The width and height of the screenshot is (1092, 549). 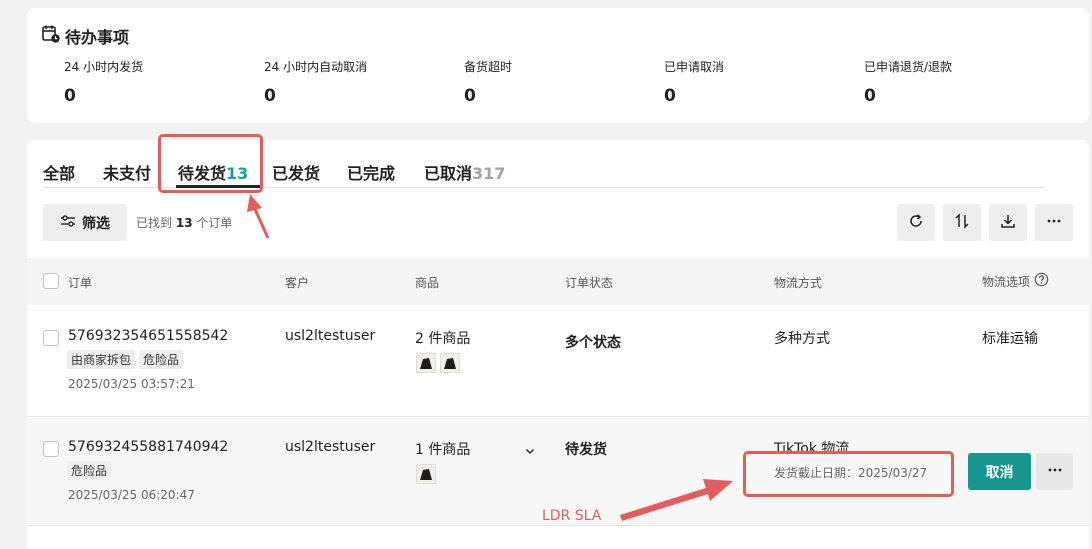 I want to click on shipping-method: 多种方式, so click(x=802, y=339).